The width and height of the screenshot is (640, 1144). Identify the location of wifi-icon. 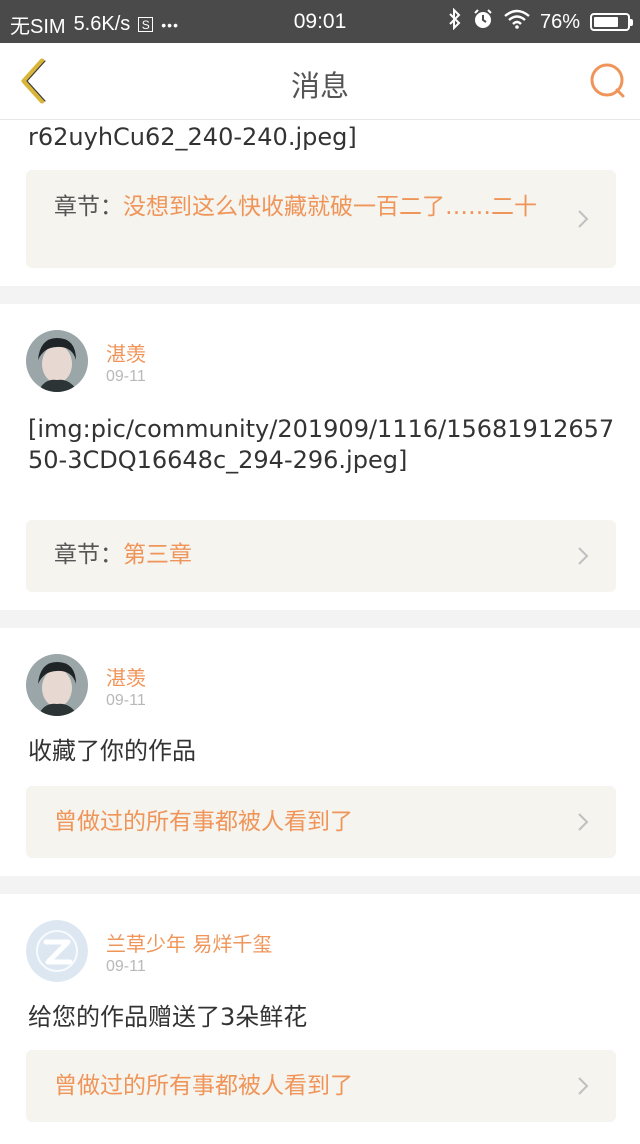
(517, 22).